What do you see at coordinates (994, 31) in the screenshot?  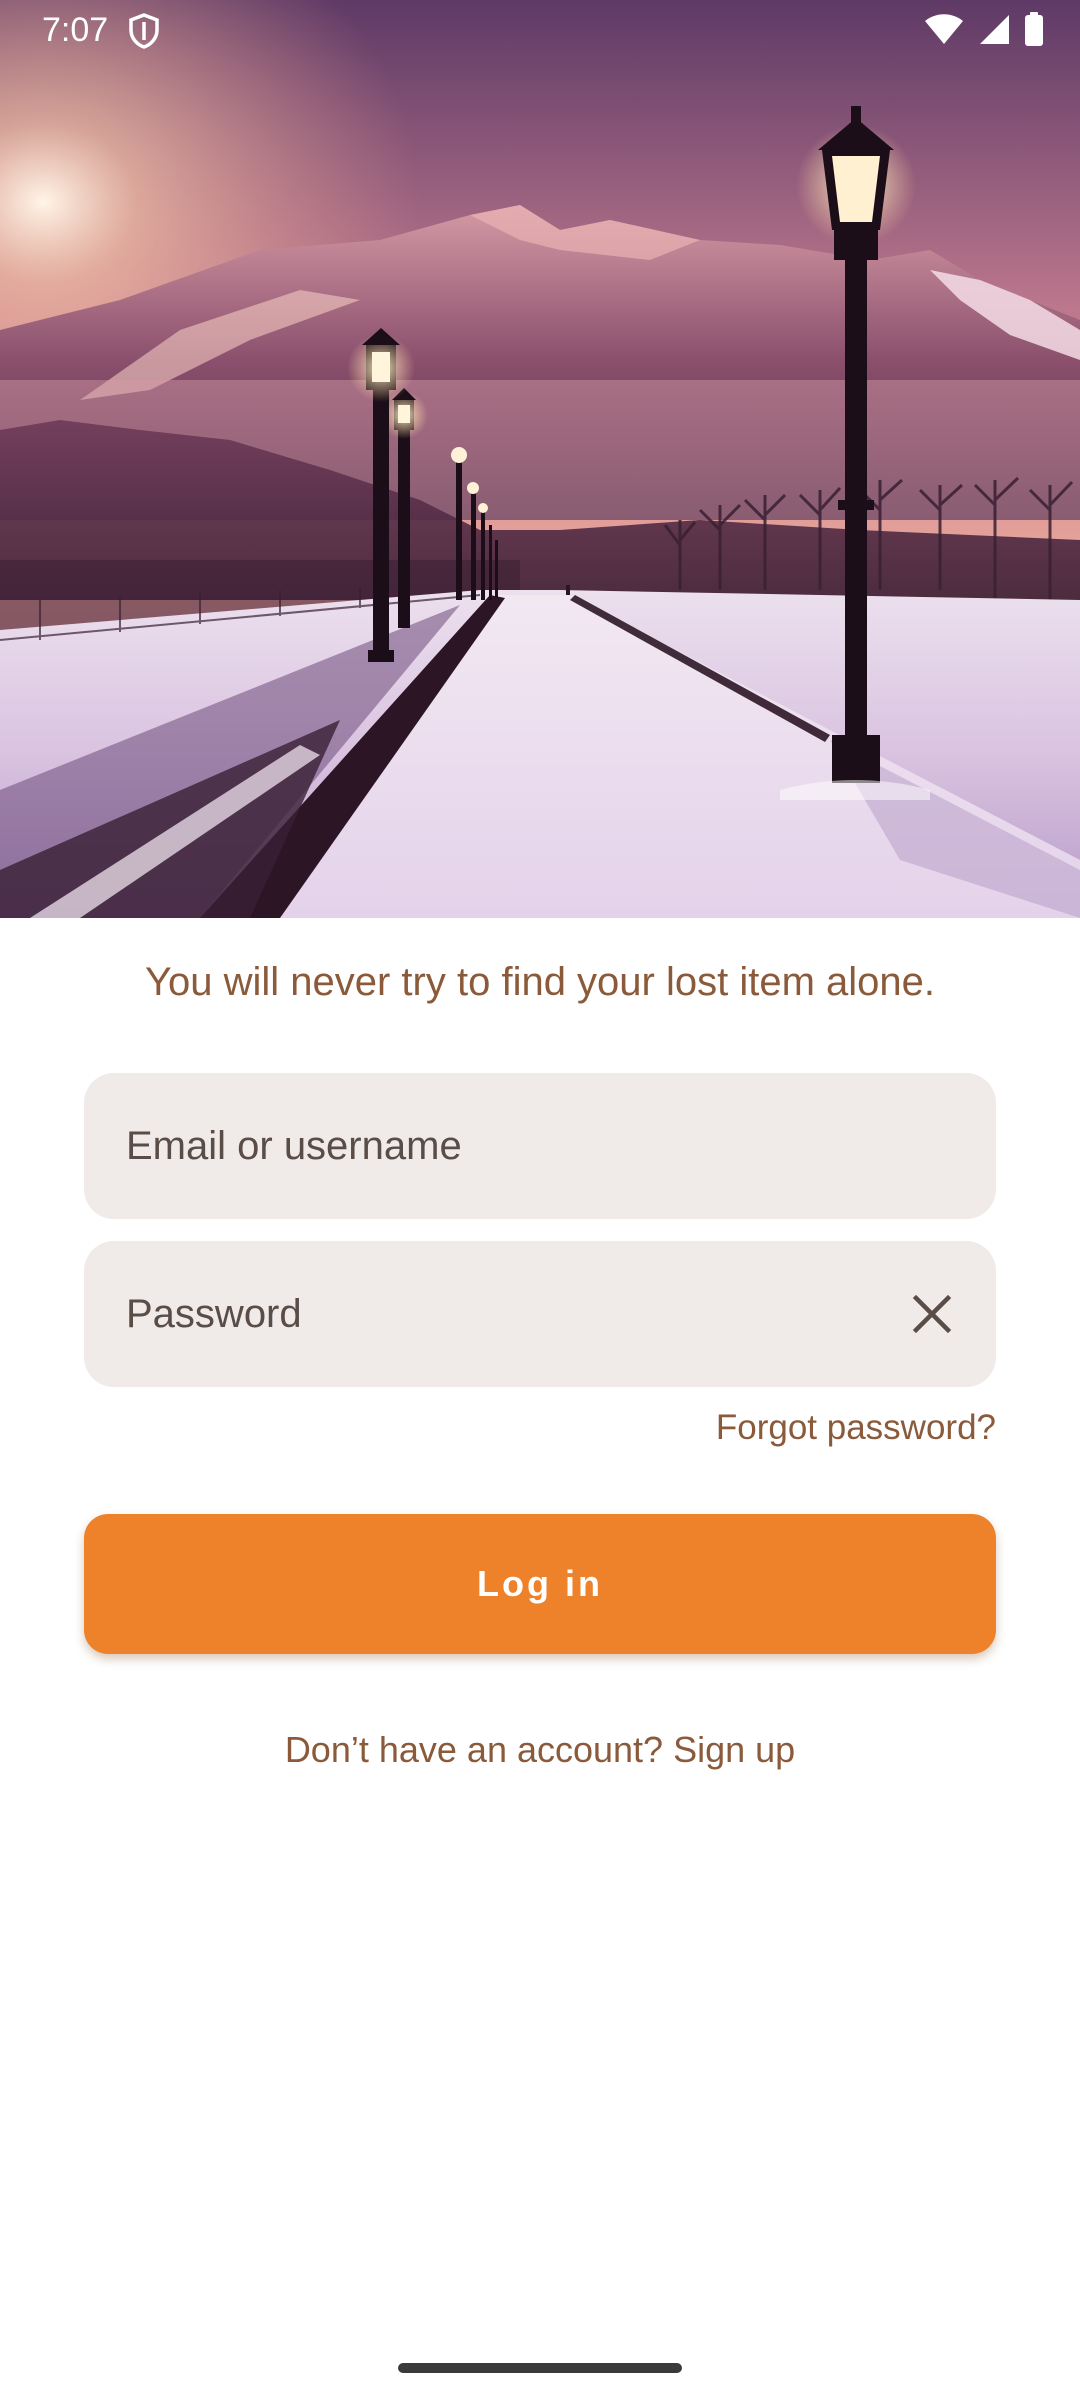 I see `cellular-signal-icon` at bounding box center [994, 31].